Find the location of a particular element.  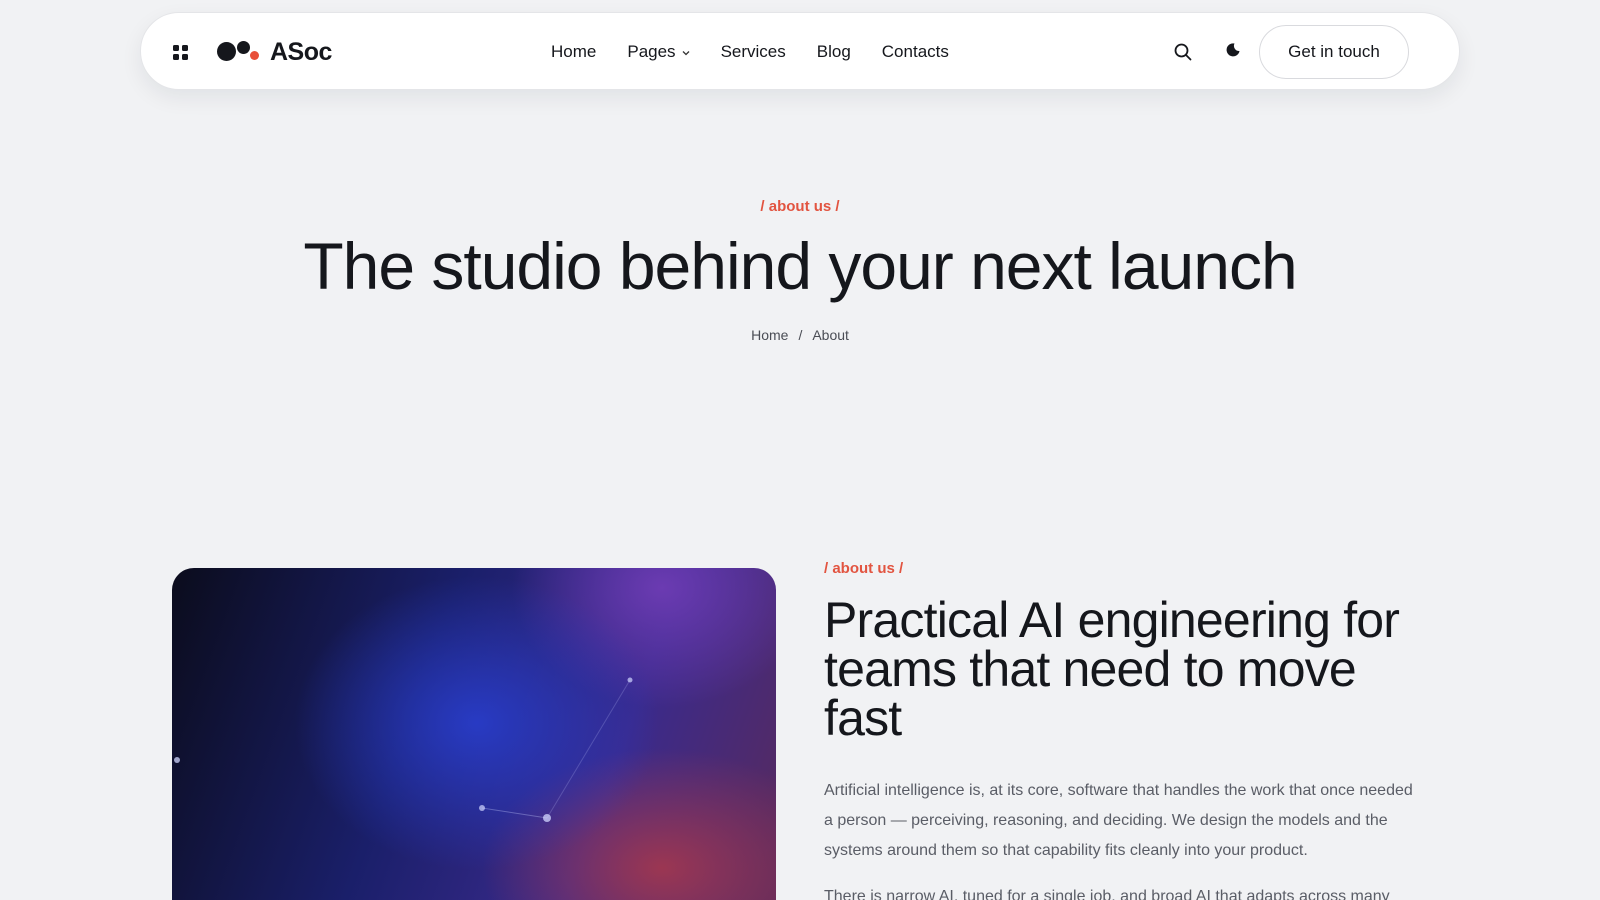

logo: ASoc is located at coordinates (274, 52).